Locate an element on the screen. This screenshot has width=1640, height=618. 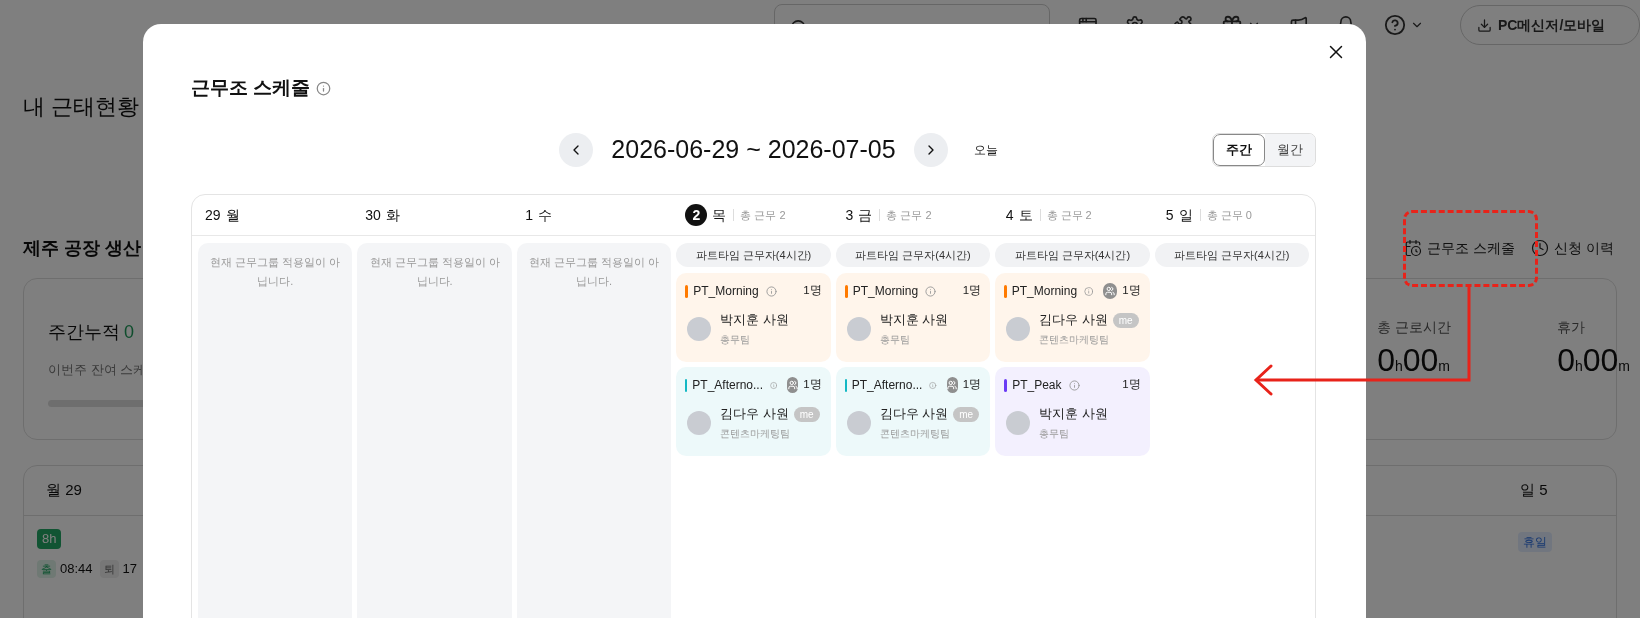
weekday: 월 is located at coordinates (232, 215).